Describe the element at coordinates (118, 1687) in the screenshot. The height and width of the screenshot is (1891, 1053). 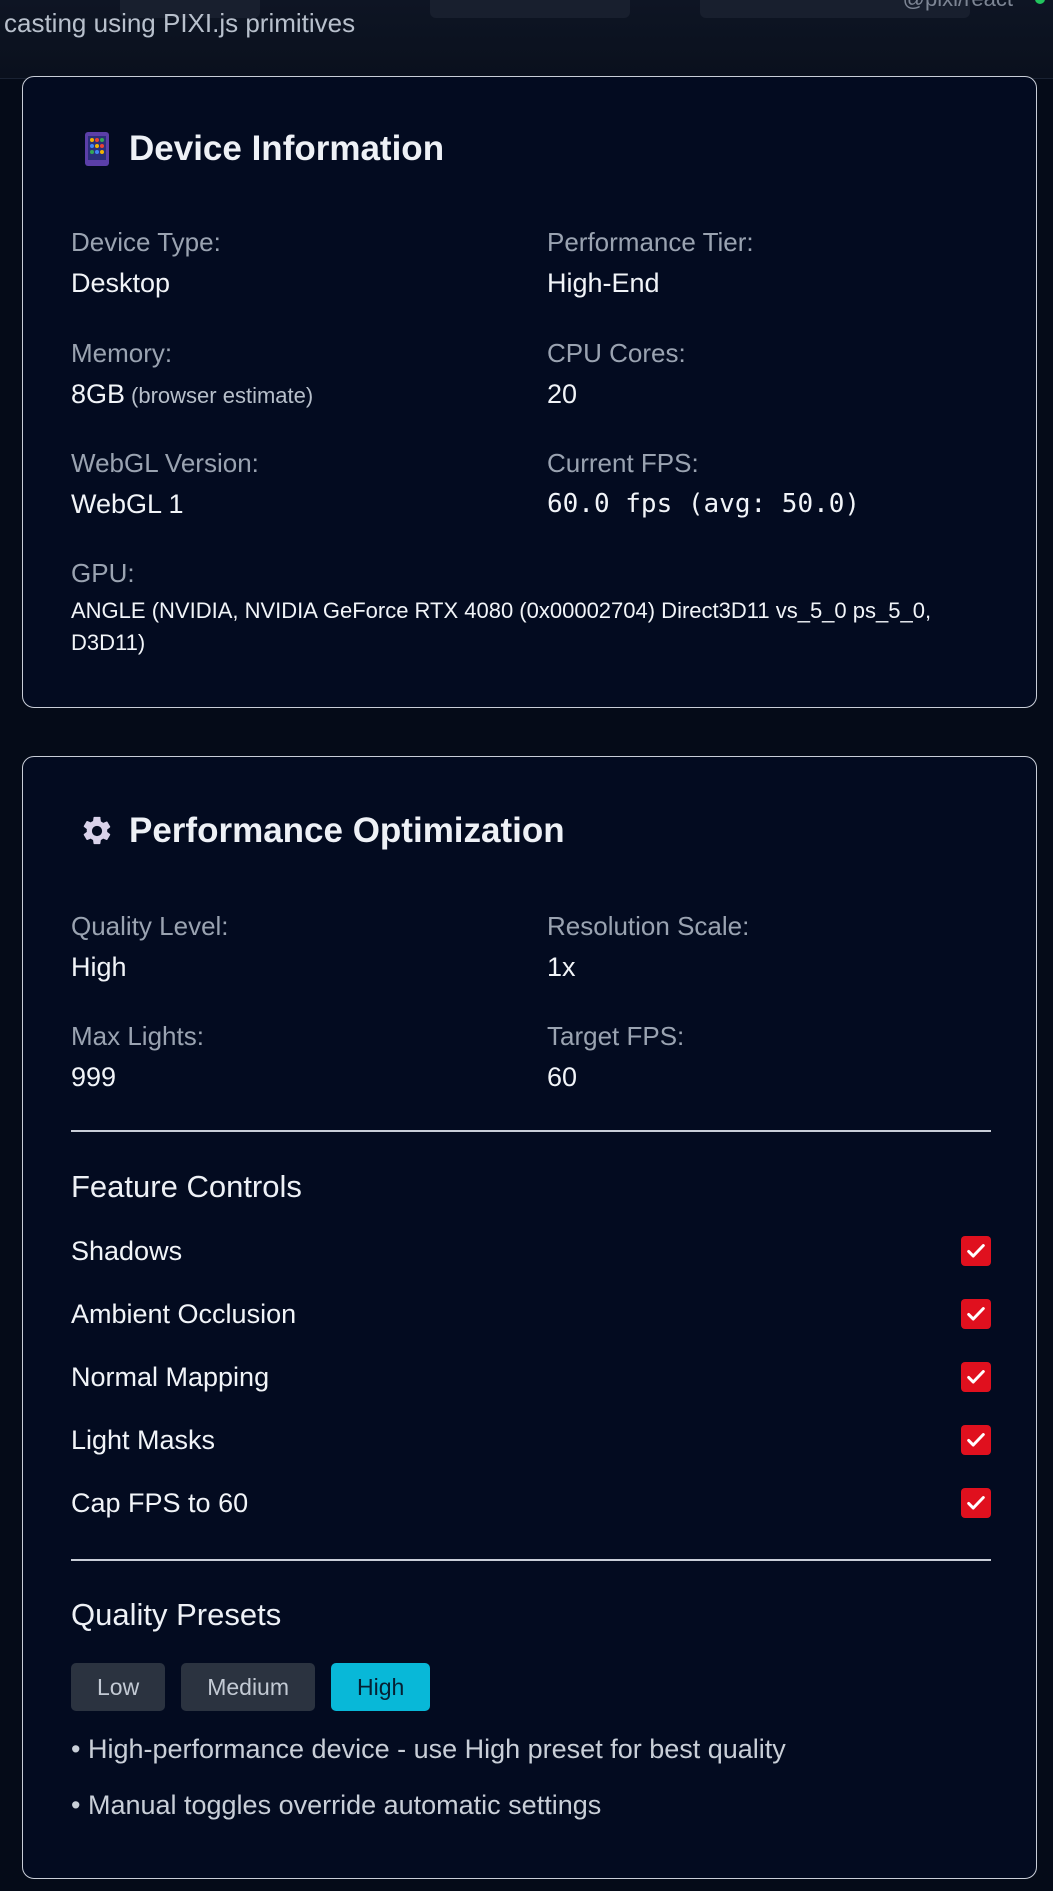
I see `preset-low-button: Low` at that location.